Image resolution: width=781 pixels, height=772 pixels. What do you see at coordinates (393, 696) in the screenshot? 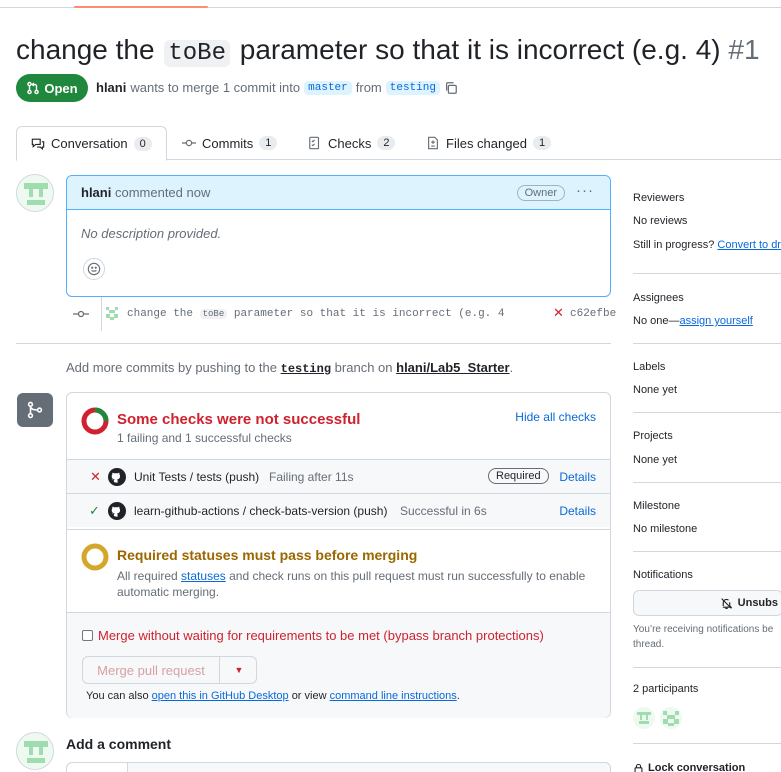
I see `cli-instructions-link: command line instructions` at bounding box center [393, 696].